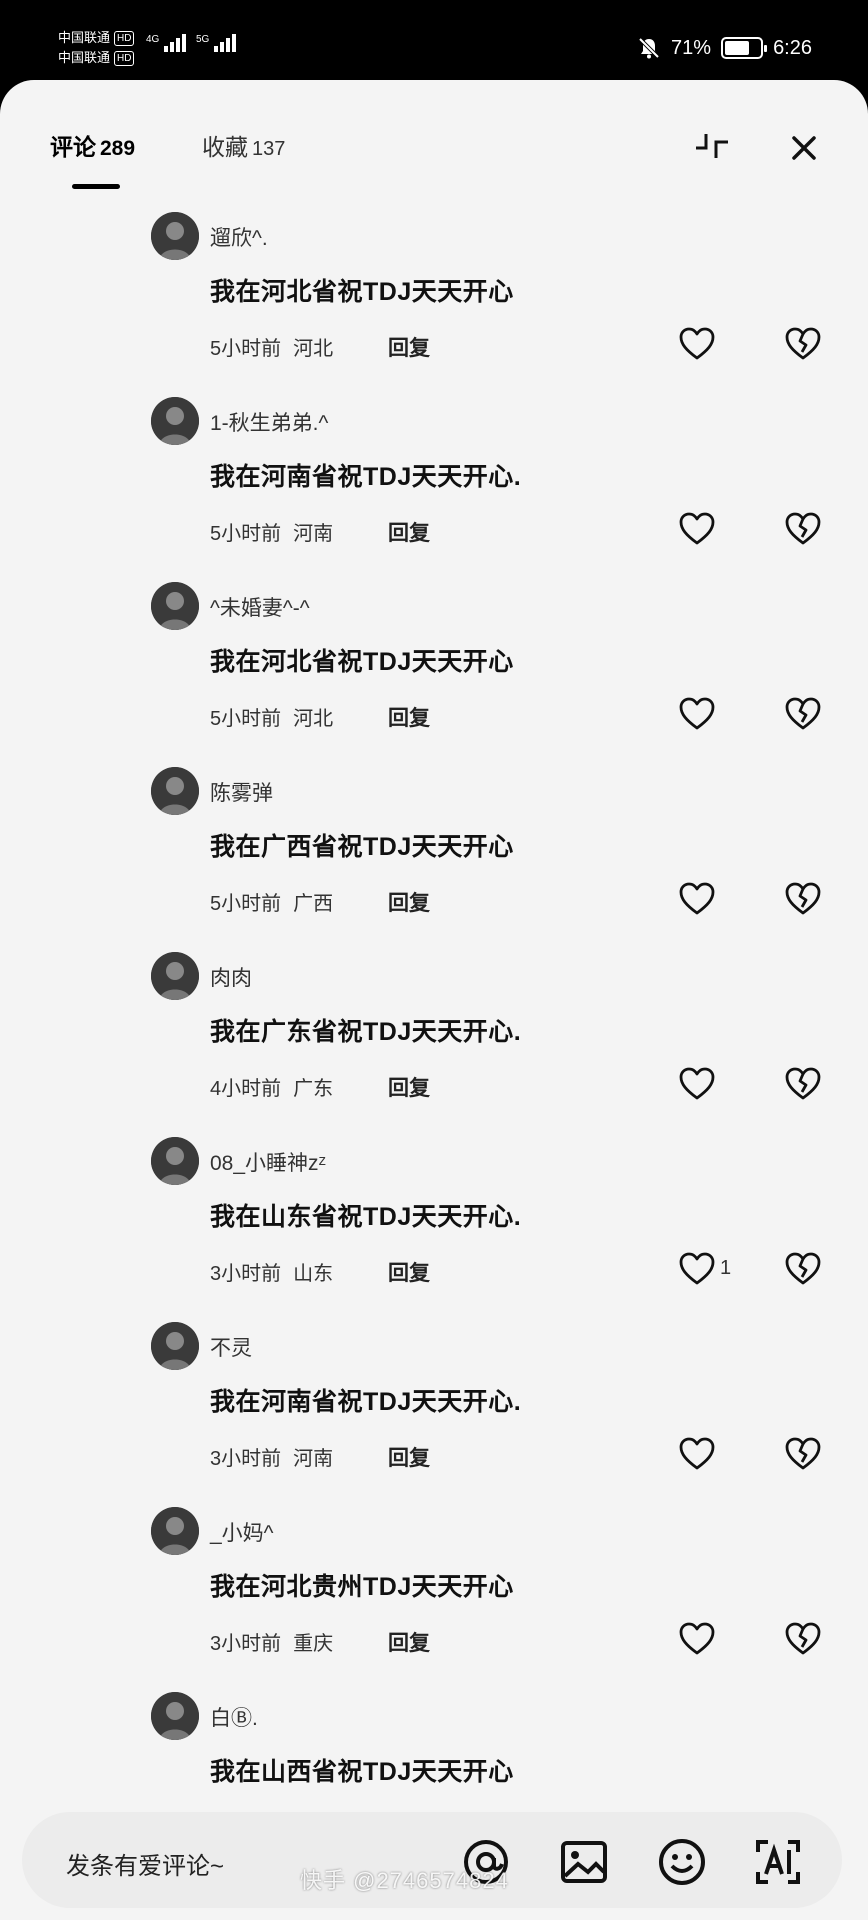 Image resolution: width=868 pixels, height=1920 pixels. I want to click on image-button, so click(584, 1862).